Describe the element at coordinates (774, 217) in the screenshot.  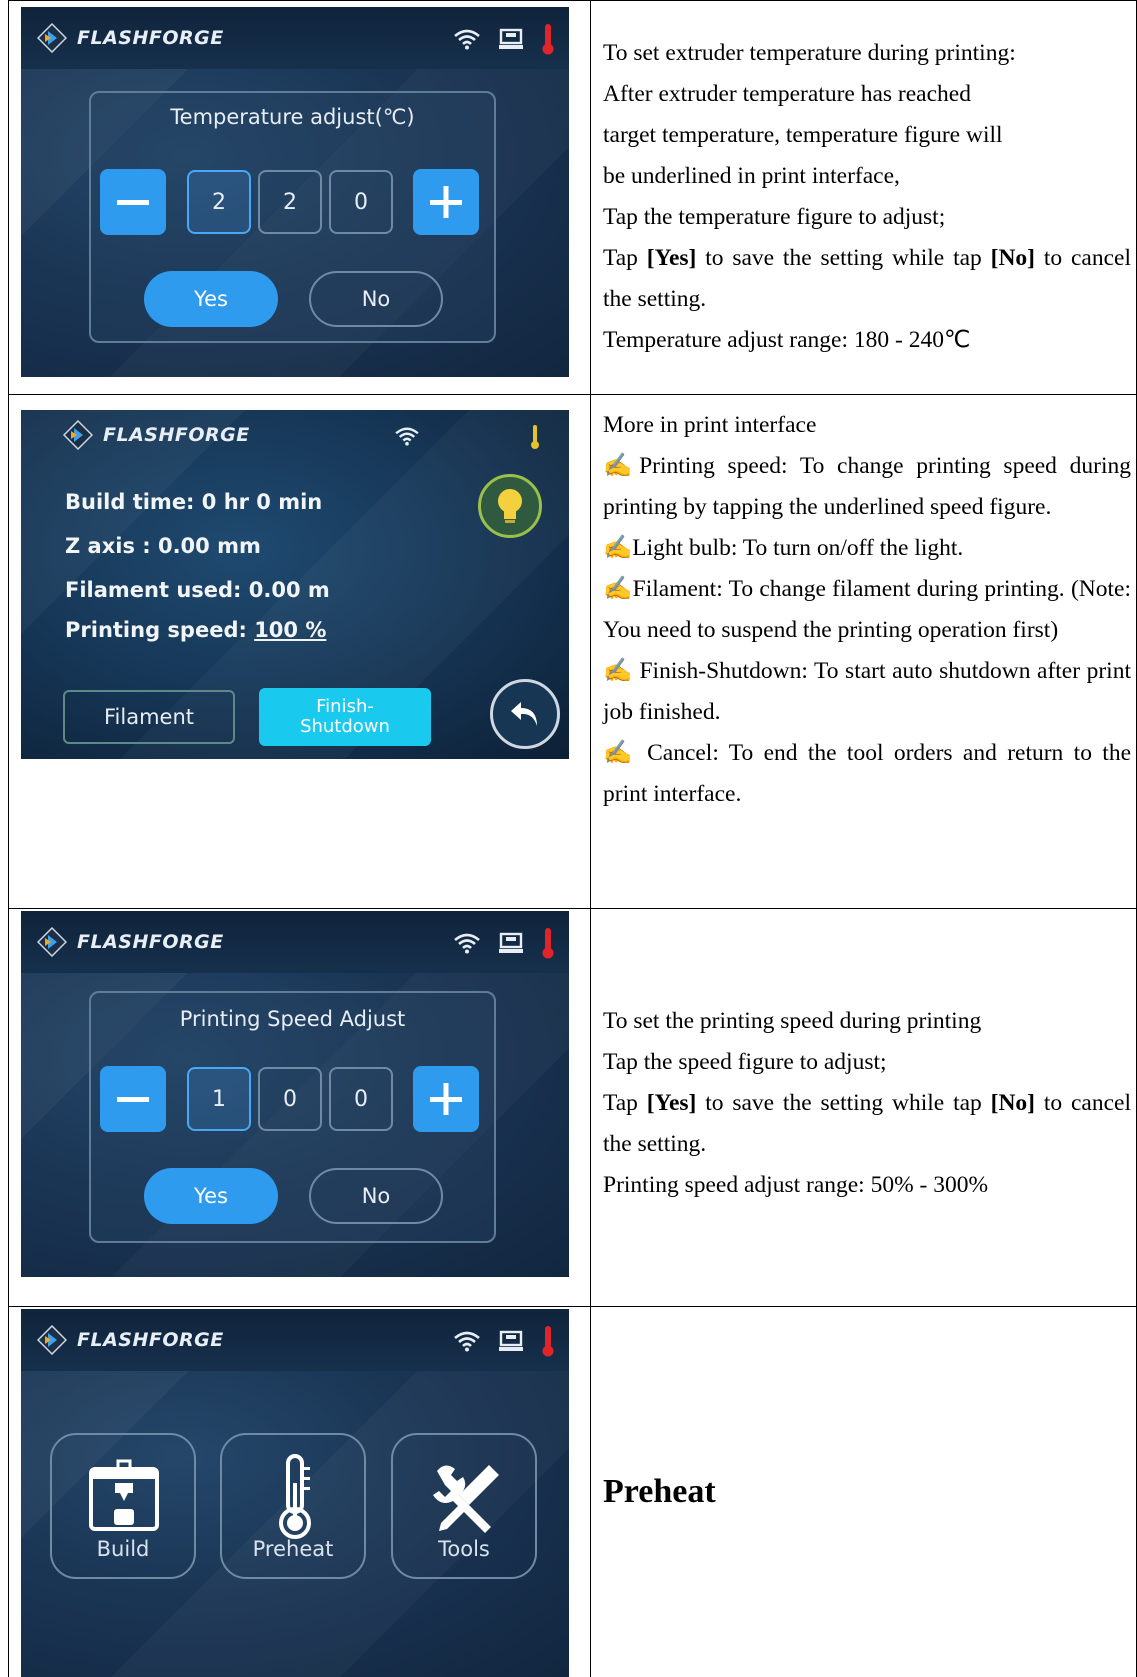
I see `instruction-line: Tap the temperature figure to adjust;` at that location.